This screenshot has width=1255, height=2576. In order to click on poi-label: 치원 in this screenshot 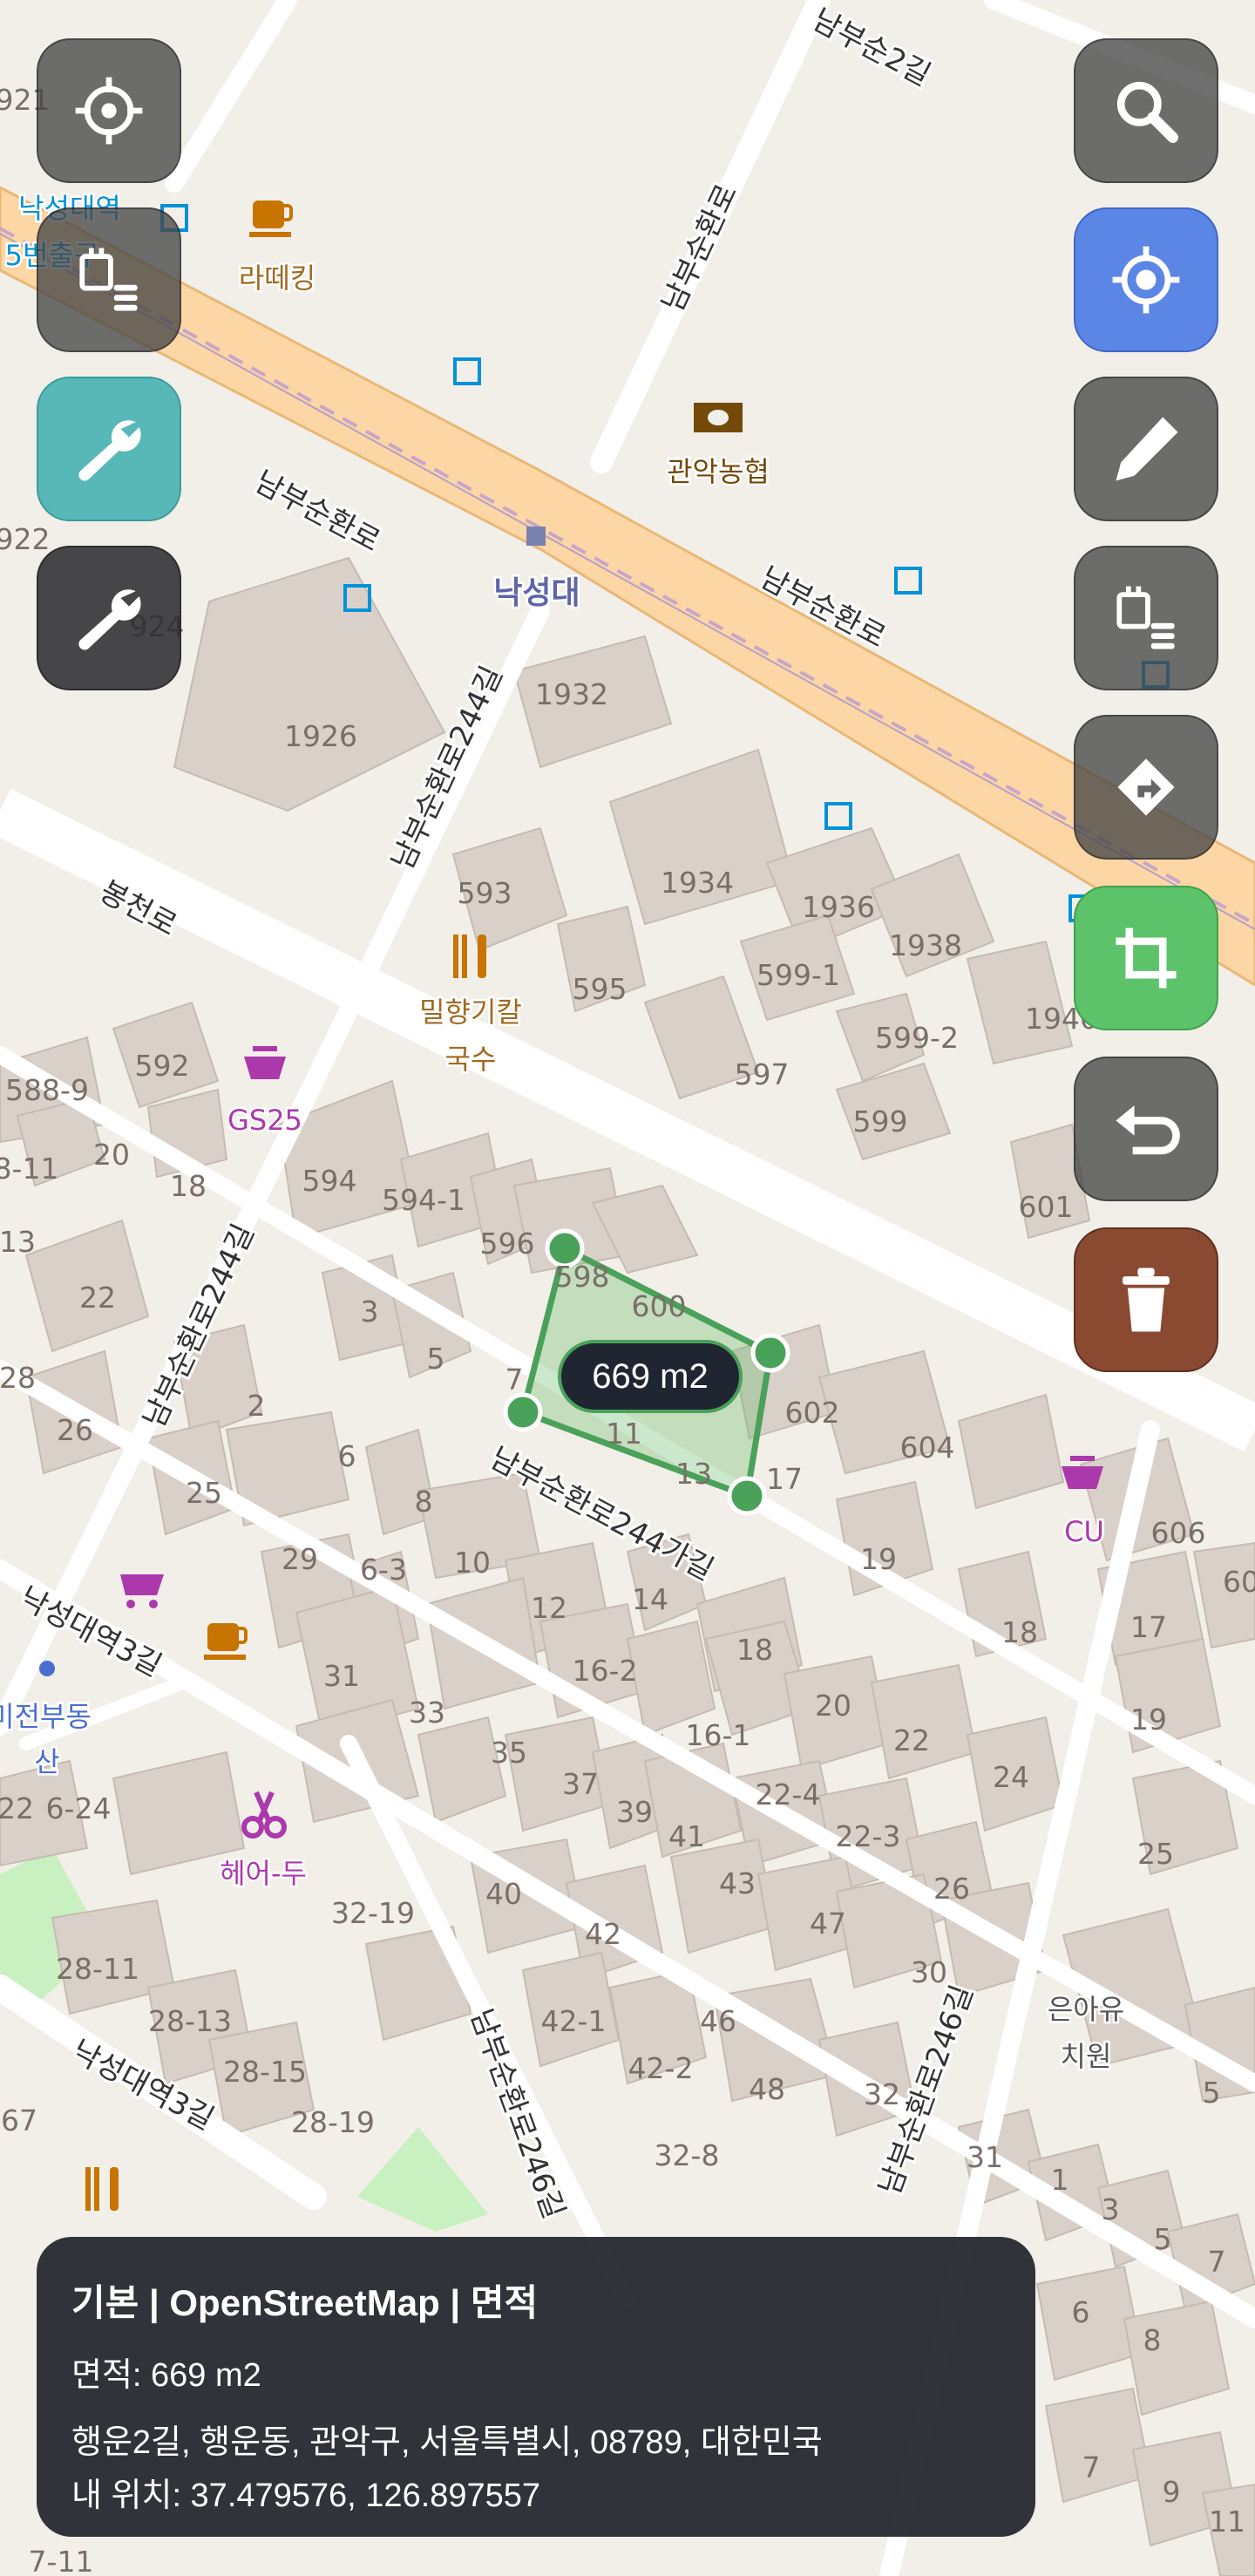, I will do `click(1086, 2056)`.